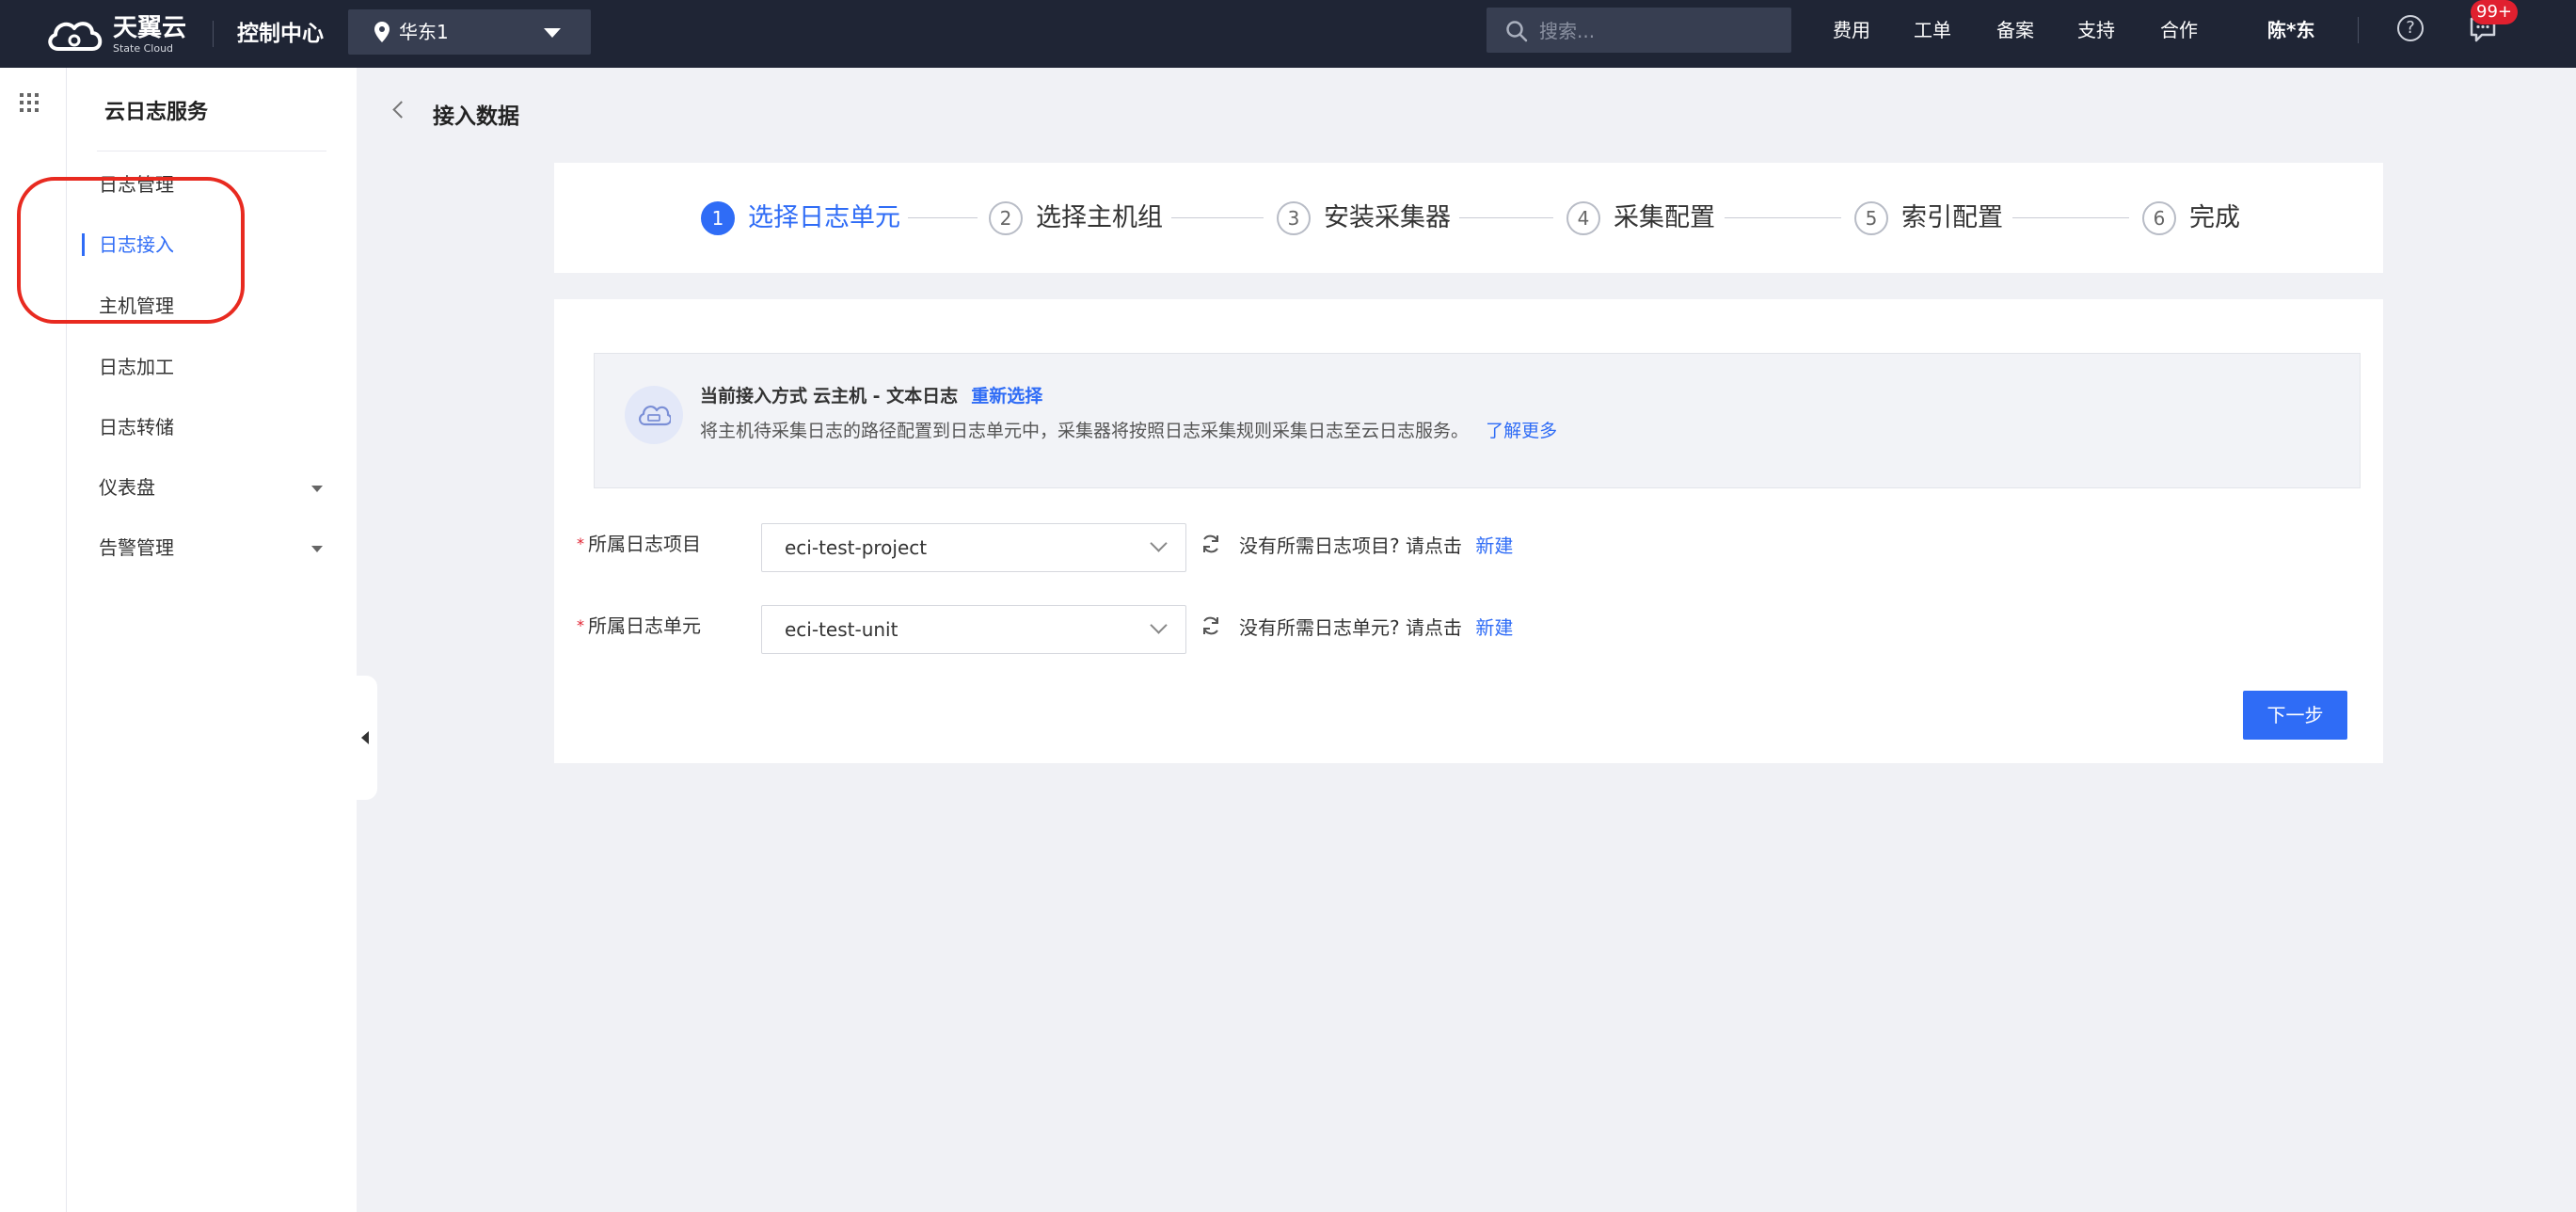 The height and width of the screenshot is (1212, 2576). Describe the element at coordinates (1652, 31) in the screenshot. I see `search-input` at that location.